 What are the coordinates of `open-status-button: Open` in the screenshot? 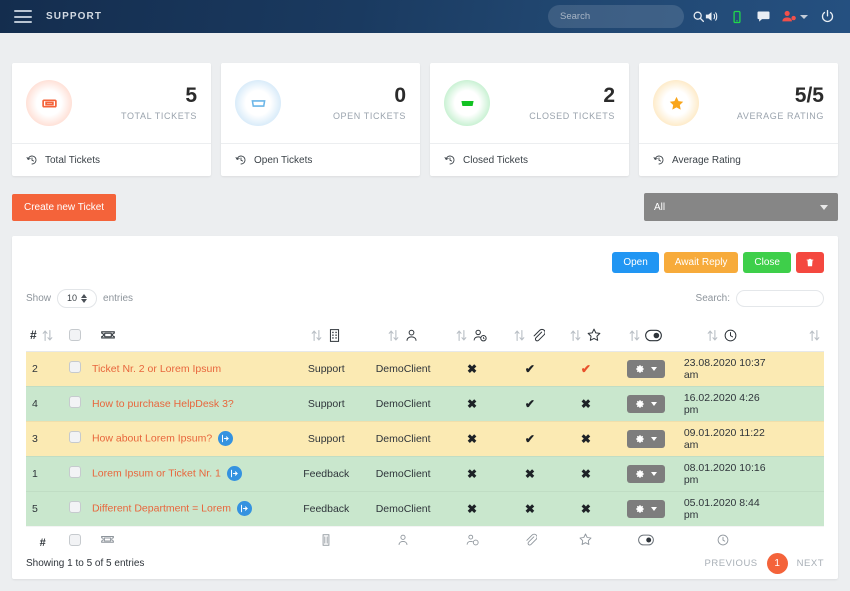 It's located at (635, 262).